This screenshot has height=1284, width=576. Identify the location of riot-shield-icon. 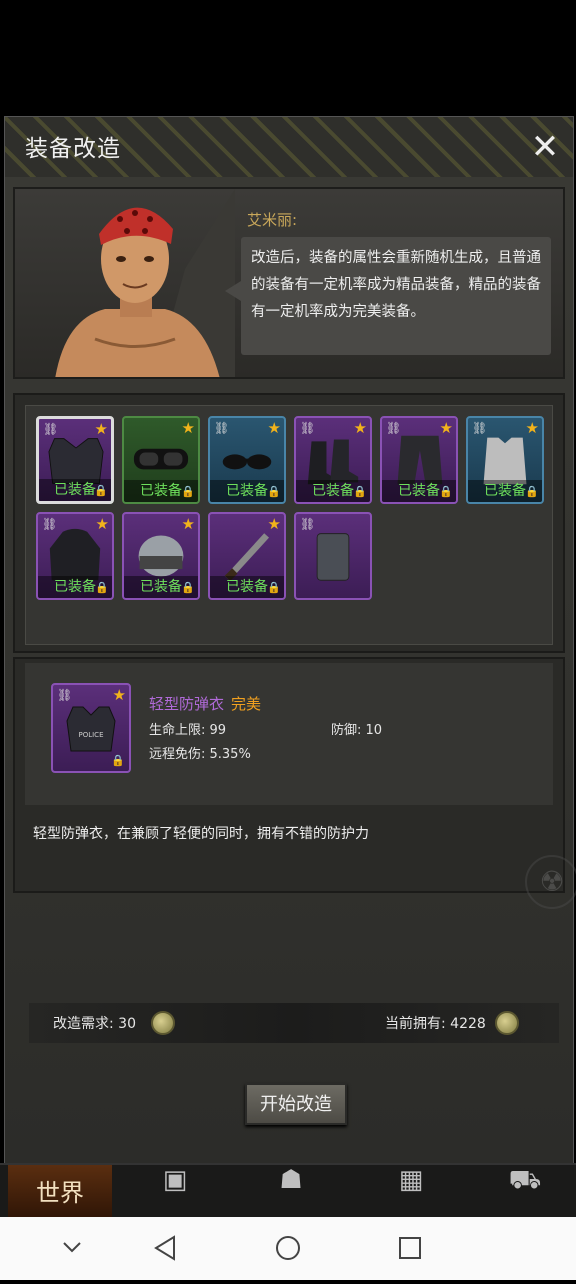
(333, 557).